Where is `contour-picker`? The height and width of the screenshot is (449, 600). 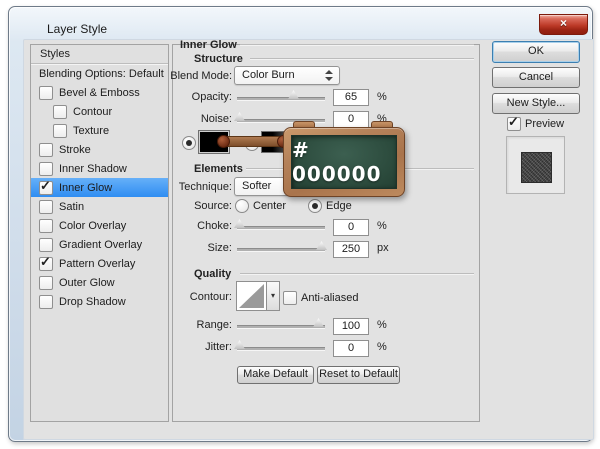 contour-picker is located at coordinates (251, 296).